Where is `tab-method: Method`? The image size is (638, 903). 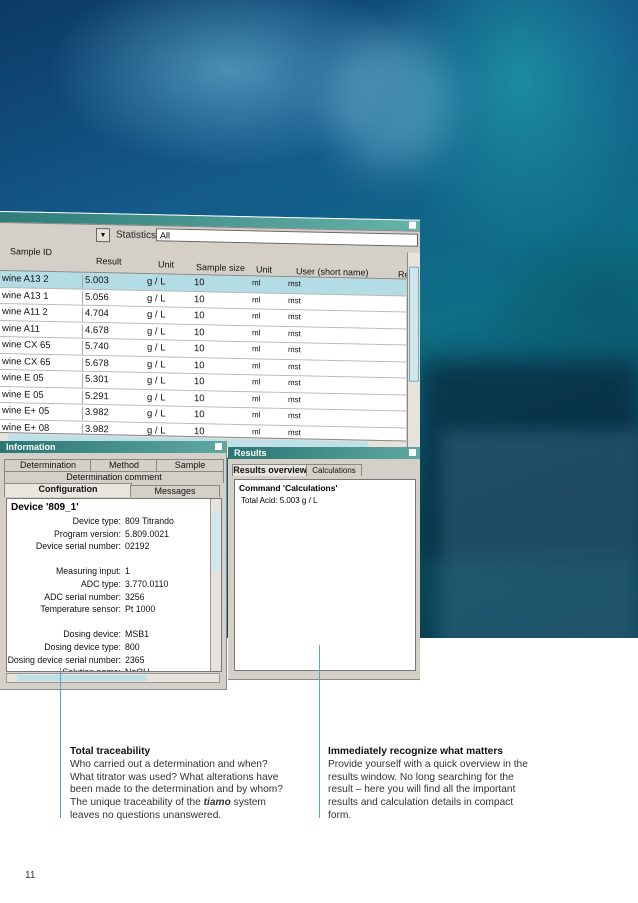
tab-method: Method is located at coordinates (124, 465).